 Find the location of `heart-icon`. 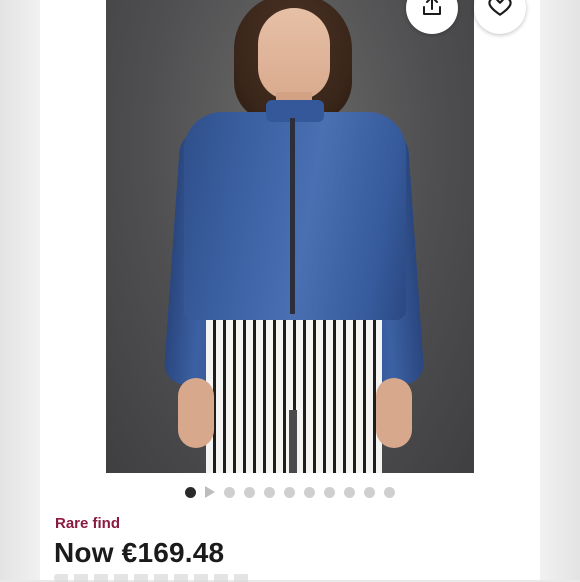

heart-icon is located at coordinates (500, 12).